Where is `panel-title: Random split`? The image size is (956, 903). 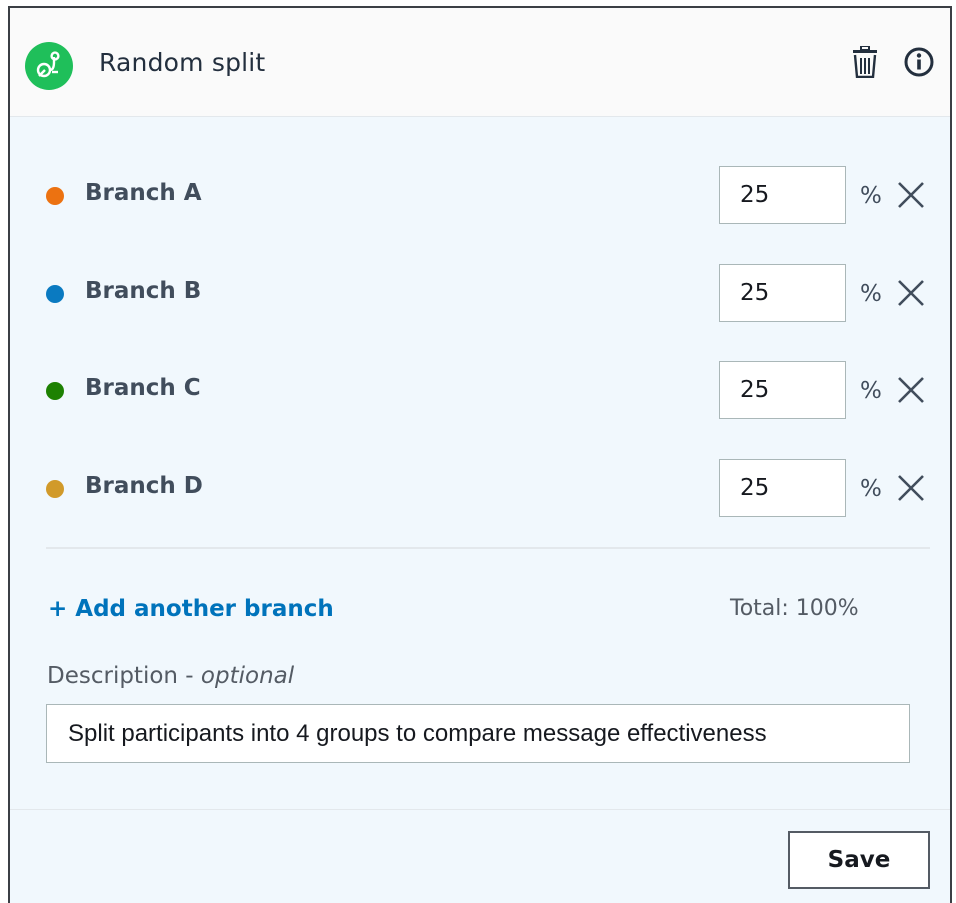
panel-title: Random split is located at coordinates (182, 62).